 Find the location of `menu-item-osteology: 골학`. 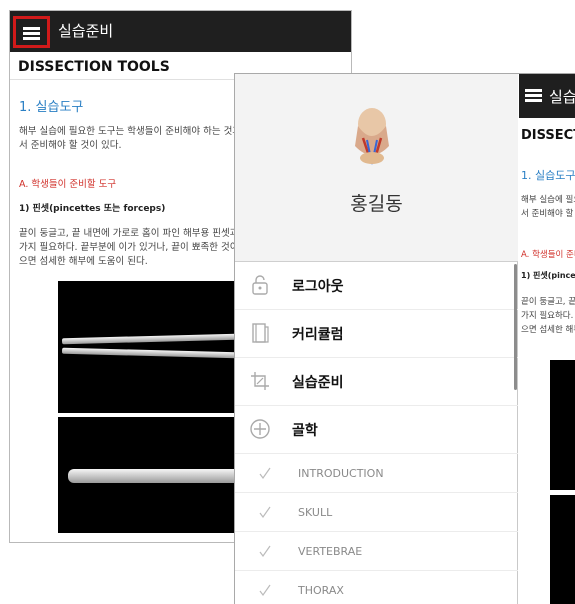

menu-item-osteology: 골학 is located at coordinates (376, 430).